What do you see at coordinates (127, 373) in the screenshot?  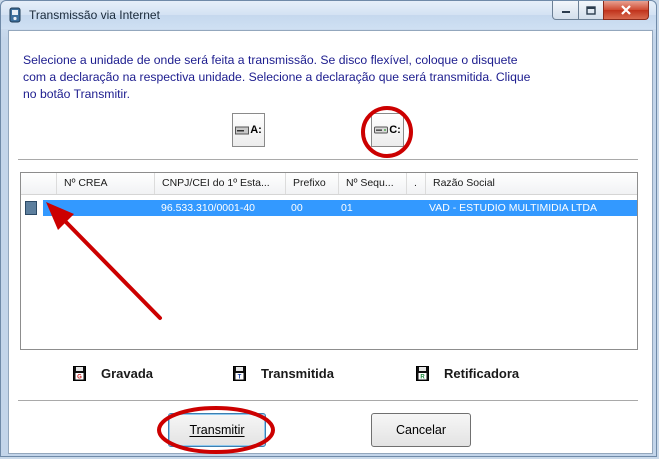 I see `legend-gravada-label: Gravada` at bounding box center [127, 373].